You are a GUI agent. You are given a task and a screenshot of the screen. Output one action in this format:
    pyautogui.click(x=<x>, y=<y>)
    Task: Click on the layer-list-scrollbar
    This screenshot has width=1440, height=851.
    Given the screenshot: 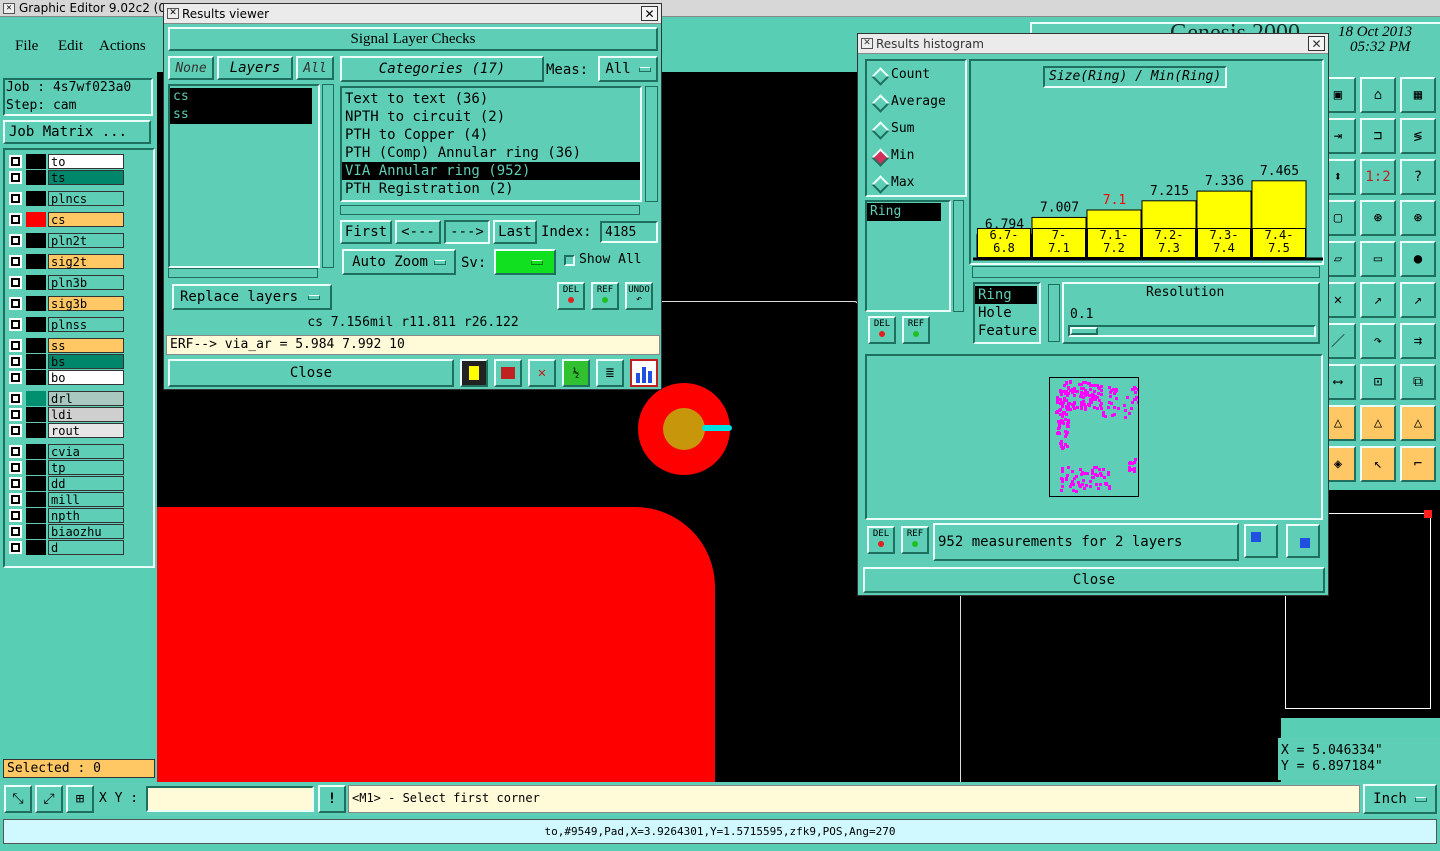 What is the action you would take?
    pyautogui.click(x=328, y=176)
    